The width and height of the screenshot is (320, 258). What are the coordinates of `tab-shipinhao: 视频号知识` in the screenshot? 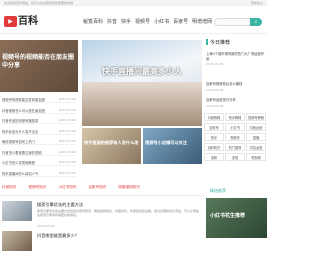 It's located at (37, 189).